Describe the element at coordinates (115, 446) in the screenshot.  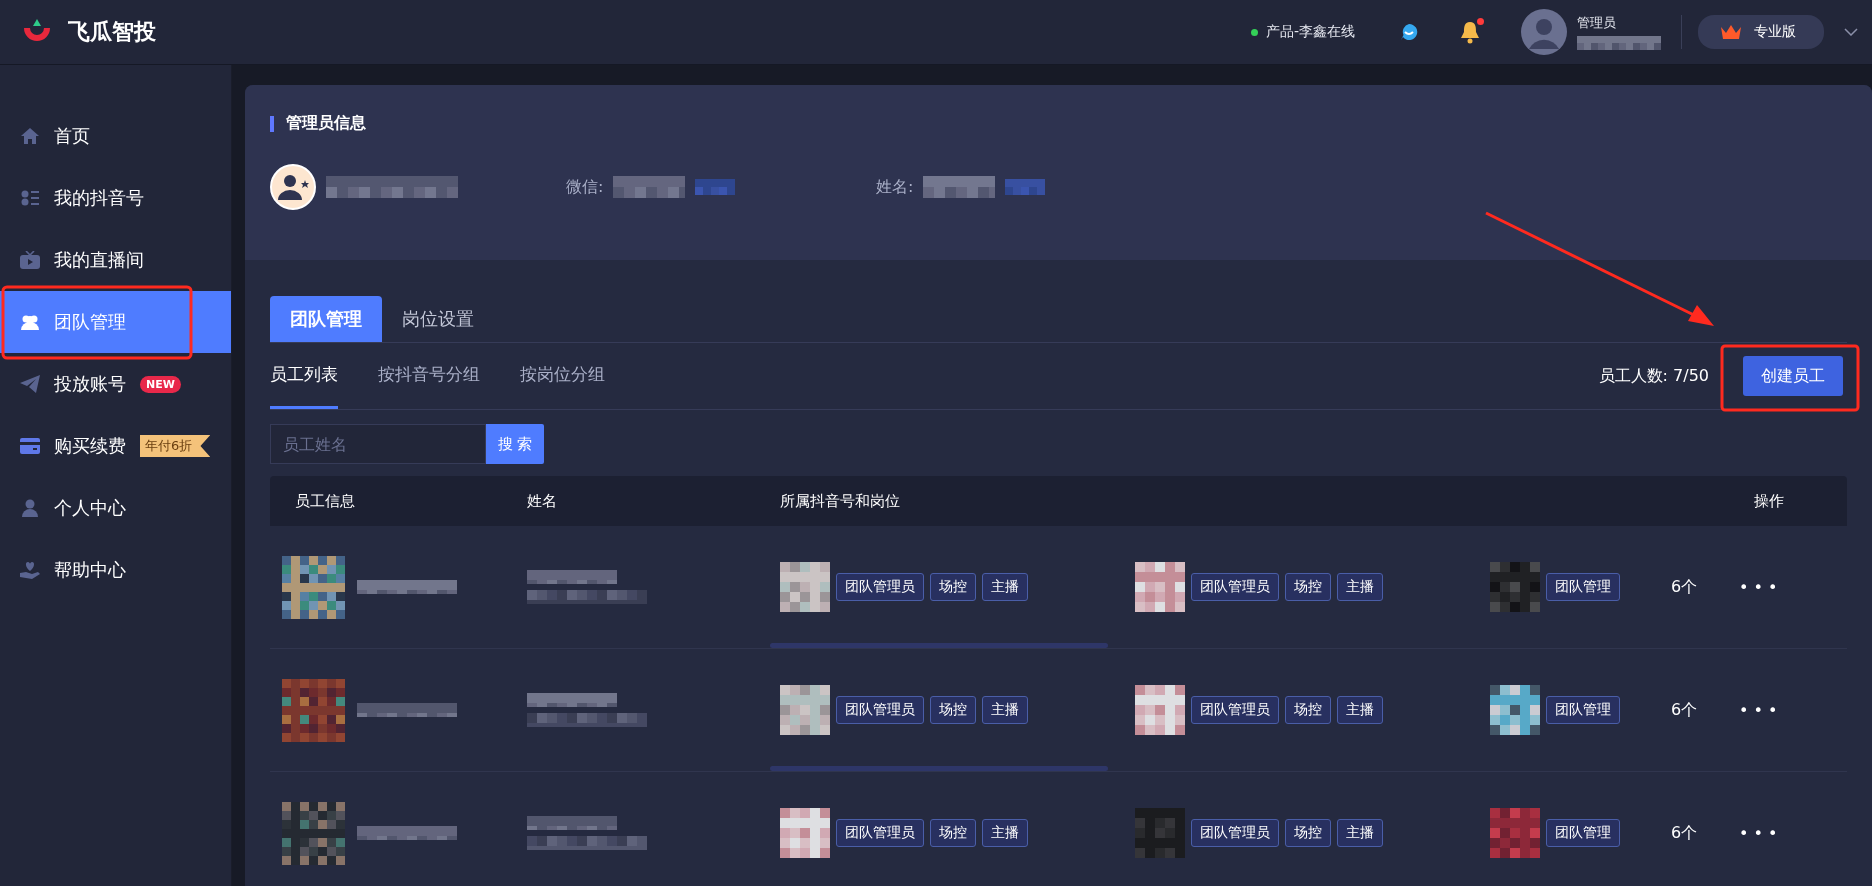
I see `sidebar-item: 购买续费 年付6折` at that location.